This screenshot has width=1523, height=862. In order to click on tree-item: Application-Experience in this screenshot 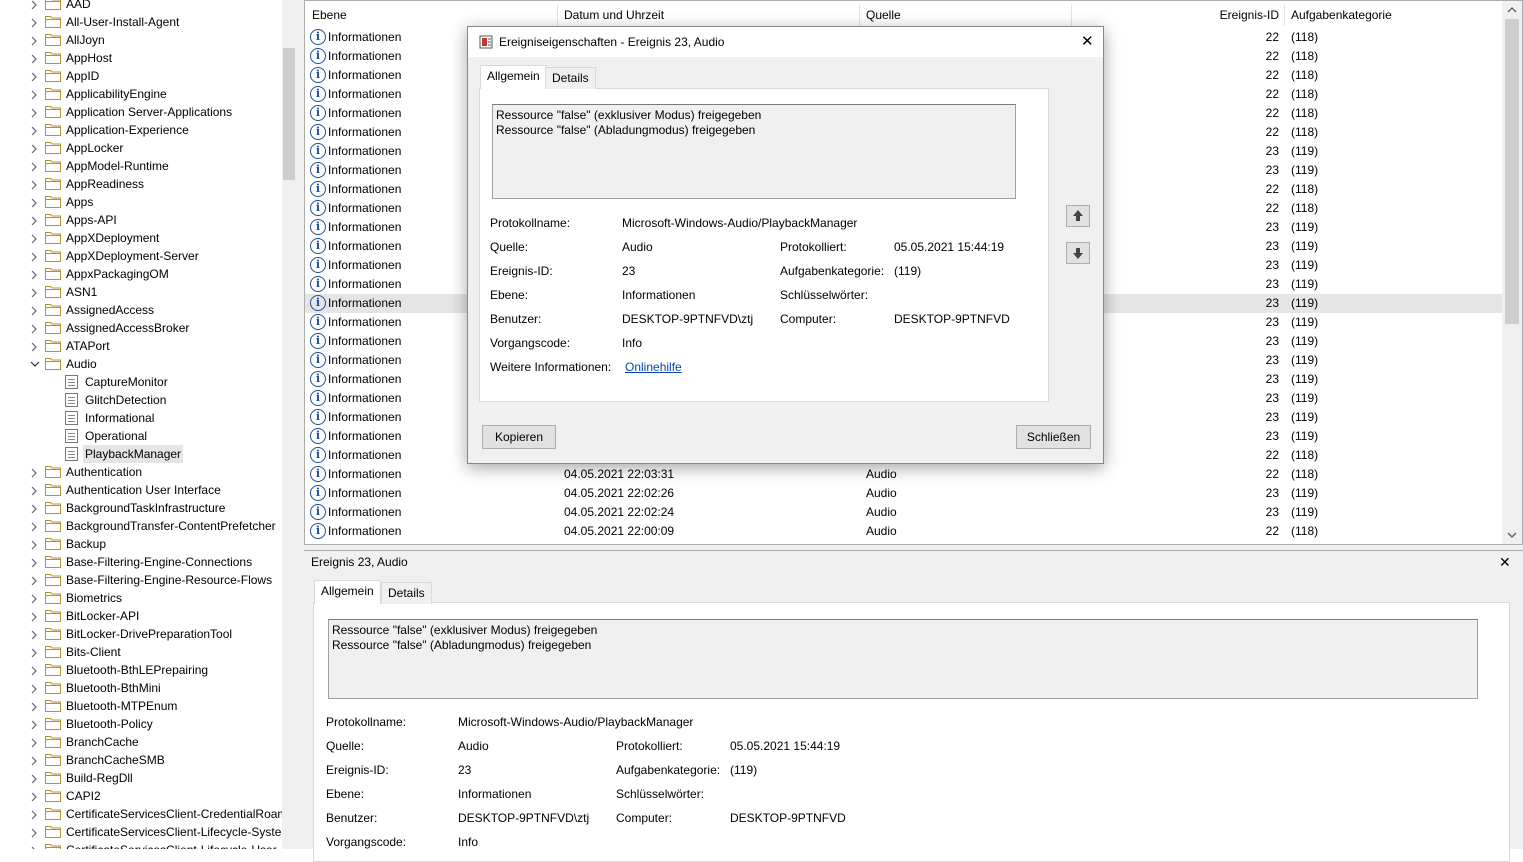, I will do `click(141, 130)`.